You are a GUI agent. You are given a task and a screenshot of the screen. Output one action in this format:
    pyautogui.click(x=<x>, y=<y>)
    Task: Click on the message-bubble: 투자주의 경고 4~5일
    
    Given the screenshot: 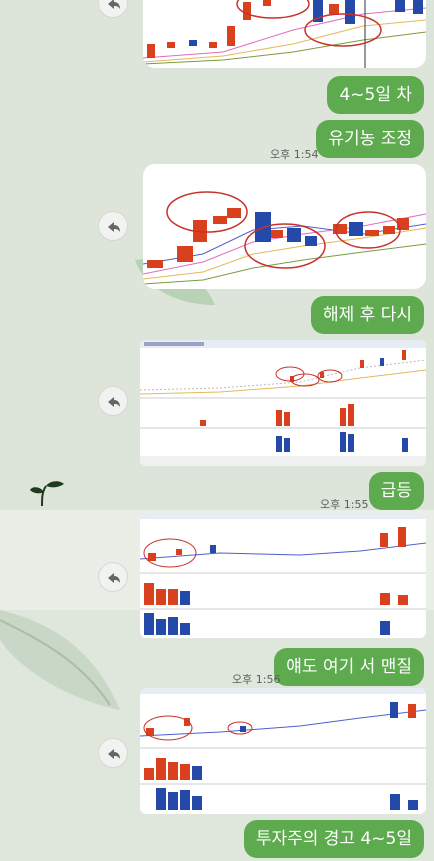 What is the action you would take?
    pyautogui.click(x=333, y=839)
    